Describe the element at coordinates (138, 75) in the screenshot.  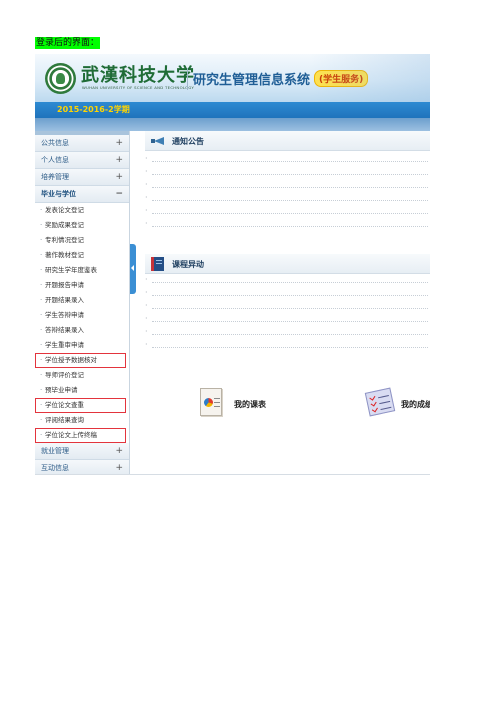
I see `university-name: 武漢科技大学` at that location.